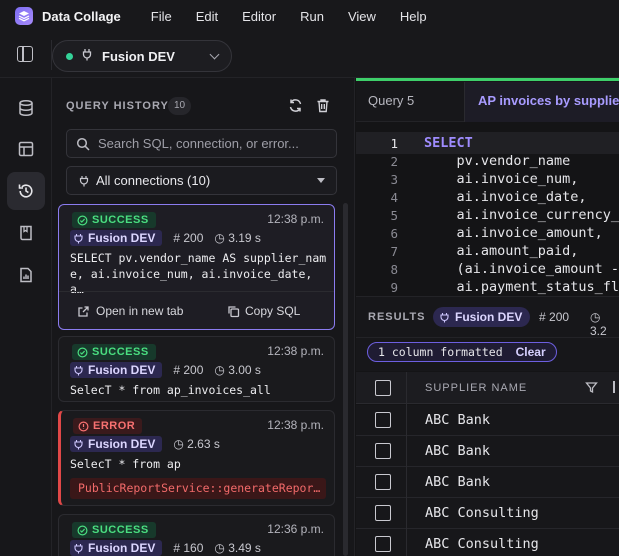  What do you see at coordinates (26, 233) in the screenshot?
I see `bookmark-book-icon` at bounding box center [26, 233].